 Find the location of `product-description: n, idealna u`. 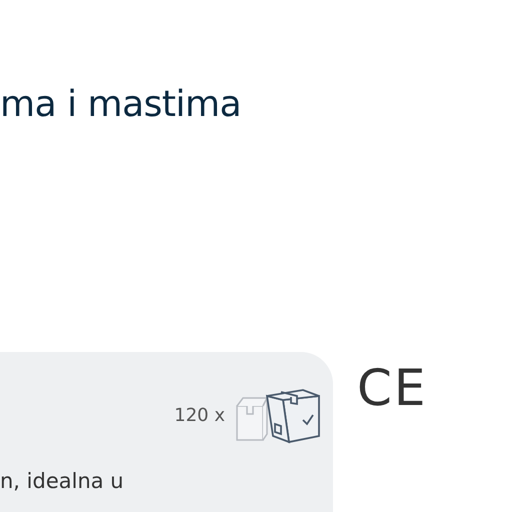

product-description: n, idealna u is located at coordinates (62, 481).